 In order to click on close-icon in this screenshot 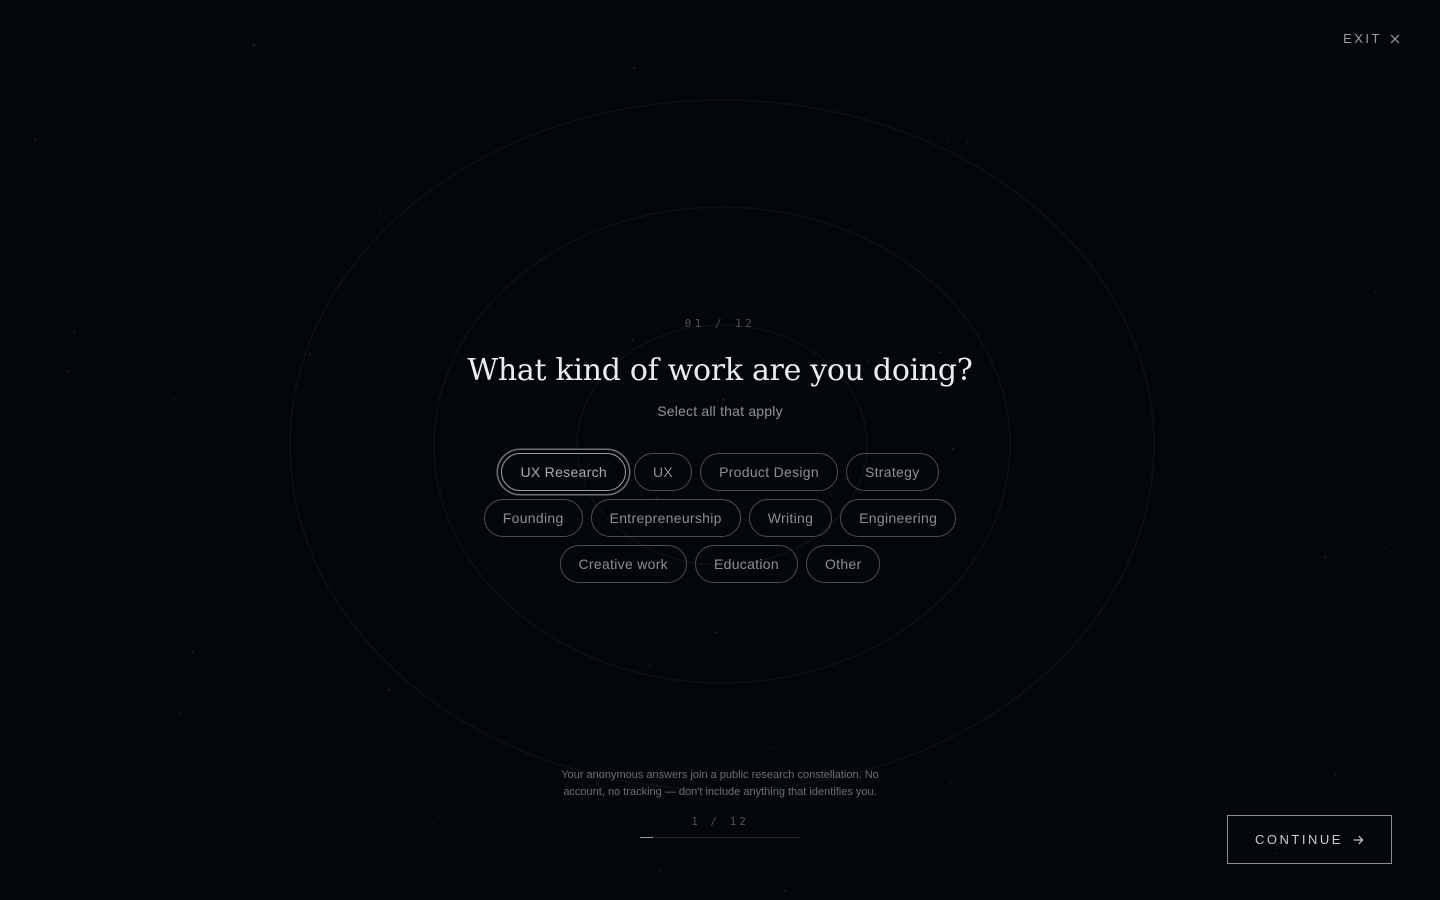, I will do `click(1395, 38)`.